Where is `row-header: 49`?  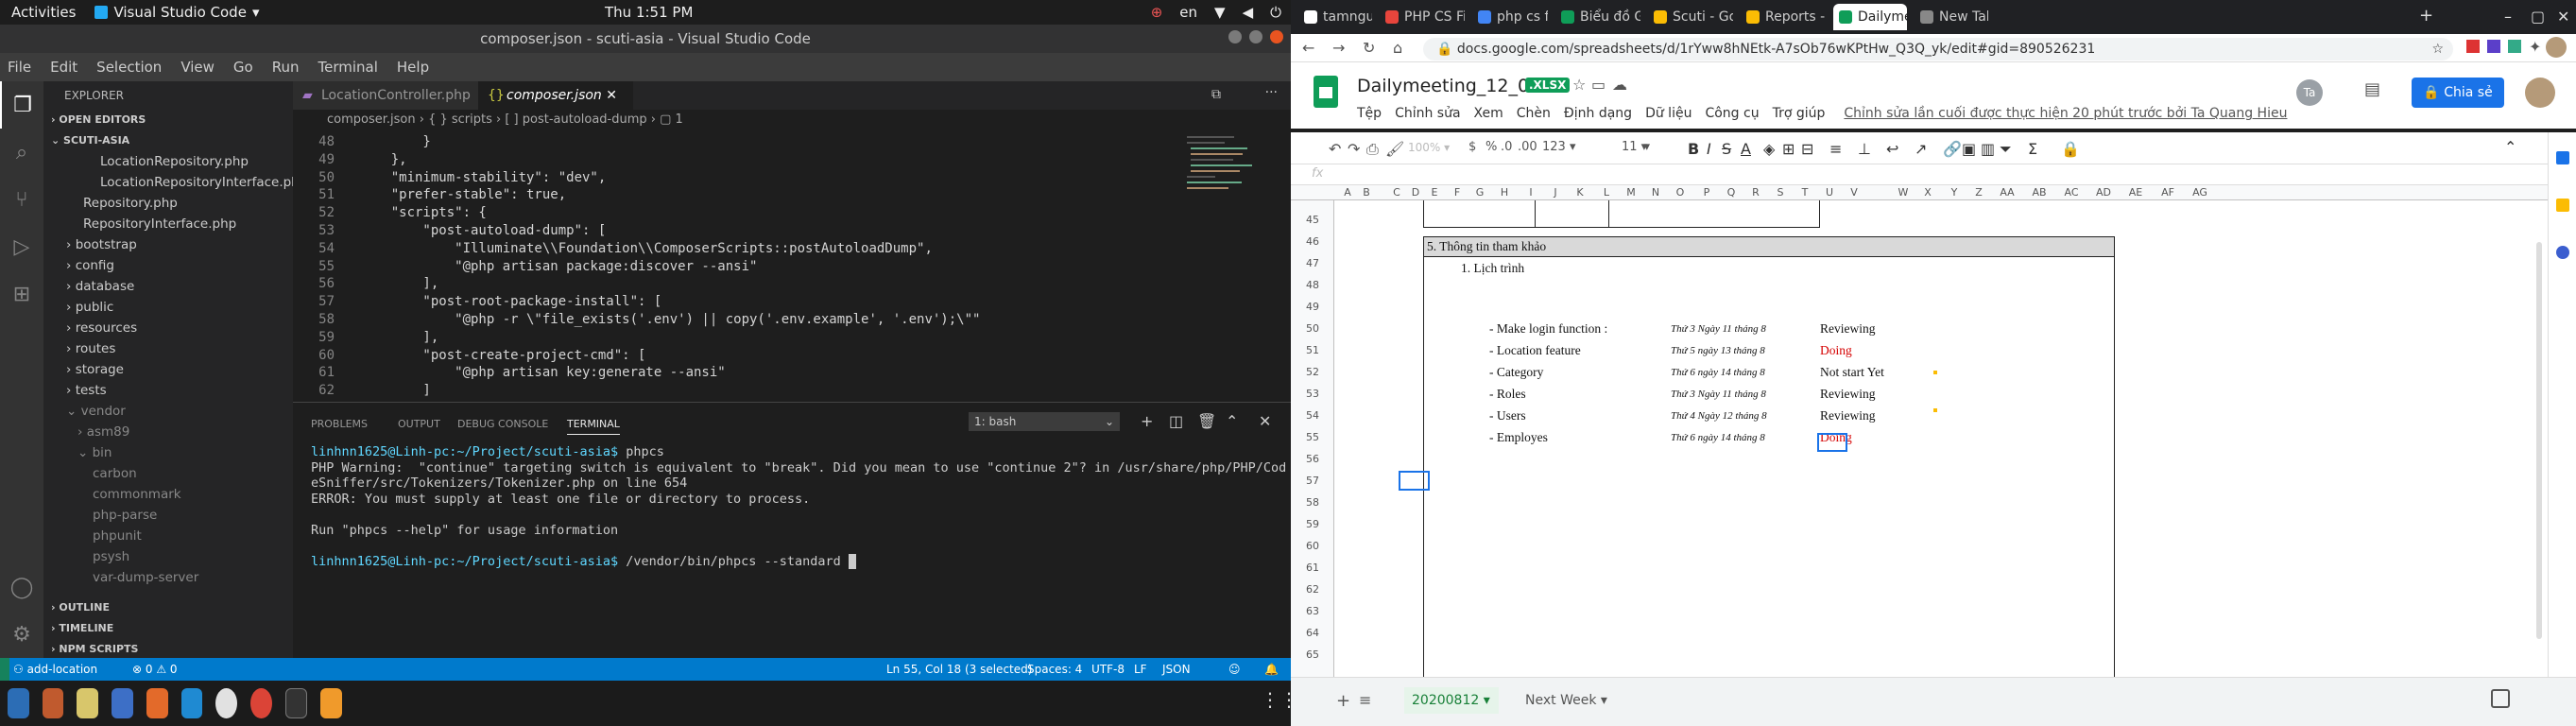
row-header: 49 is located at coordinates (1312, 307).